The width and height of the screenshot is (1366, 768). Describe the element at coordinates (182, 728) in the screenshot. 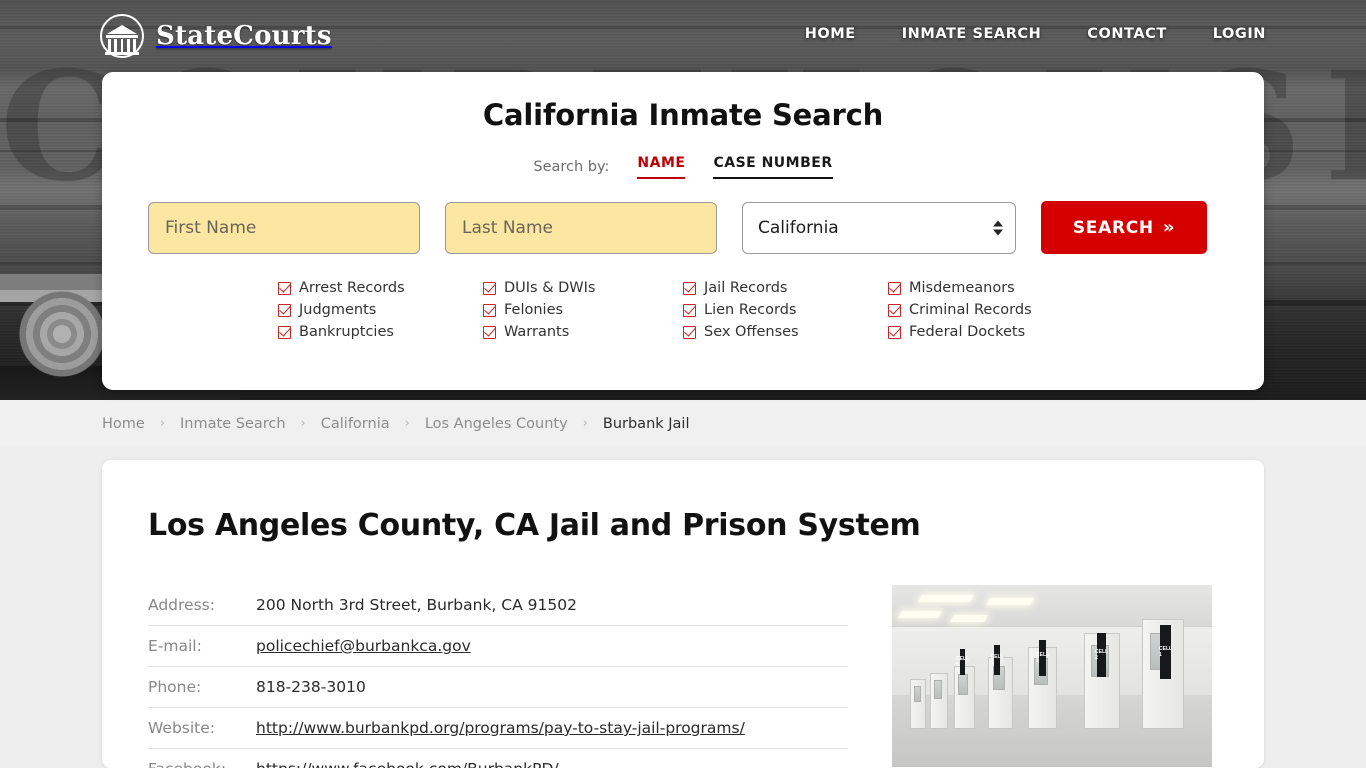

I see `detail-key: Website:` at that location.